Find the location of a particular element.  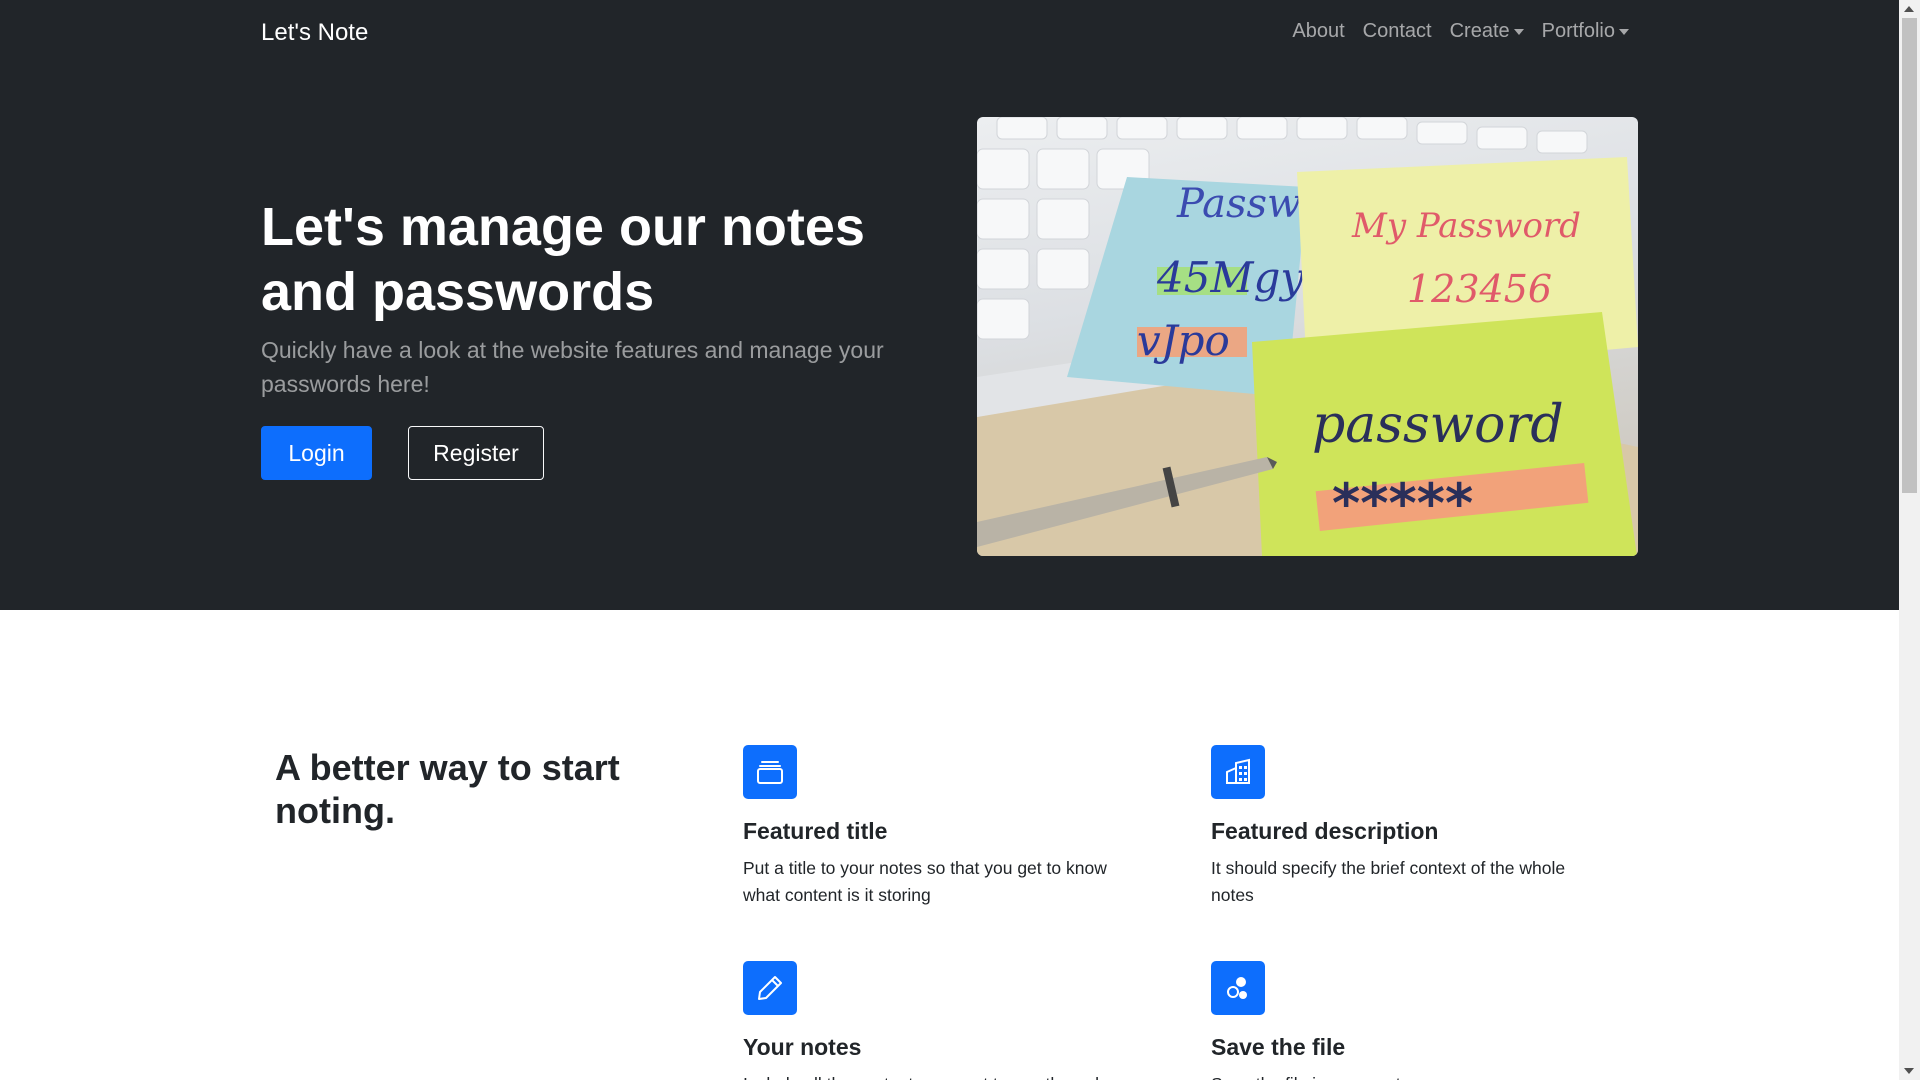

nav-portfolio-dropdown: Portfolio is located at coordinates (1585, 31).